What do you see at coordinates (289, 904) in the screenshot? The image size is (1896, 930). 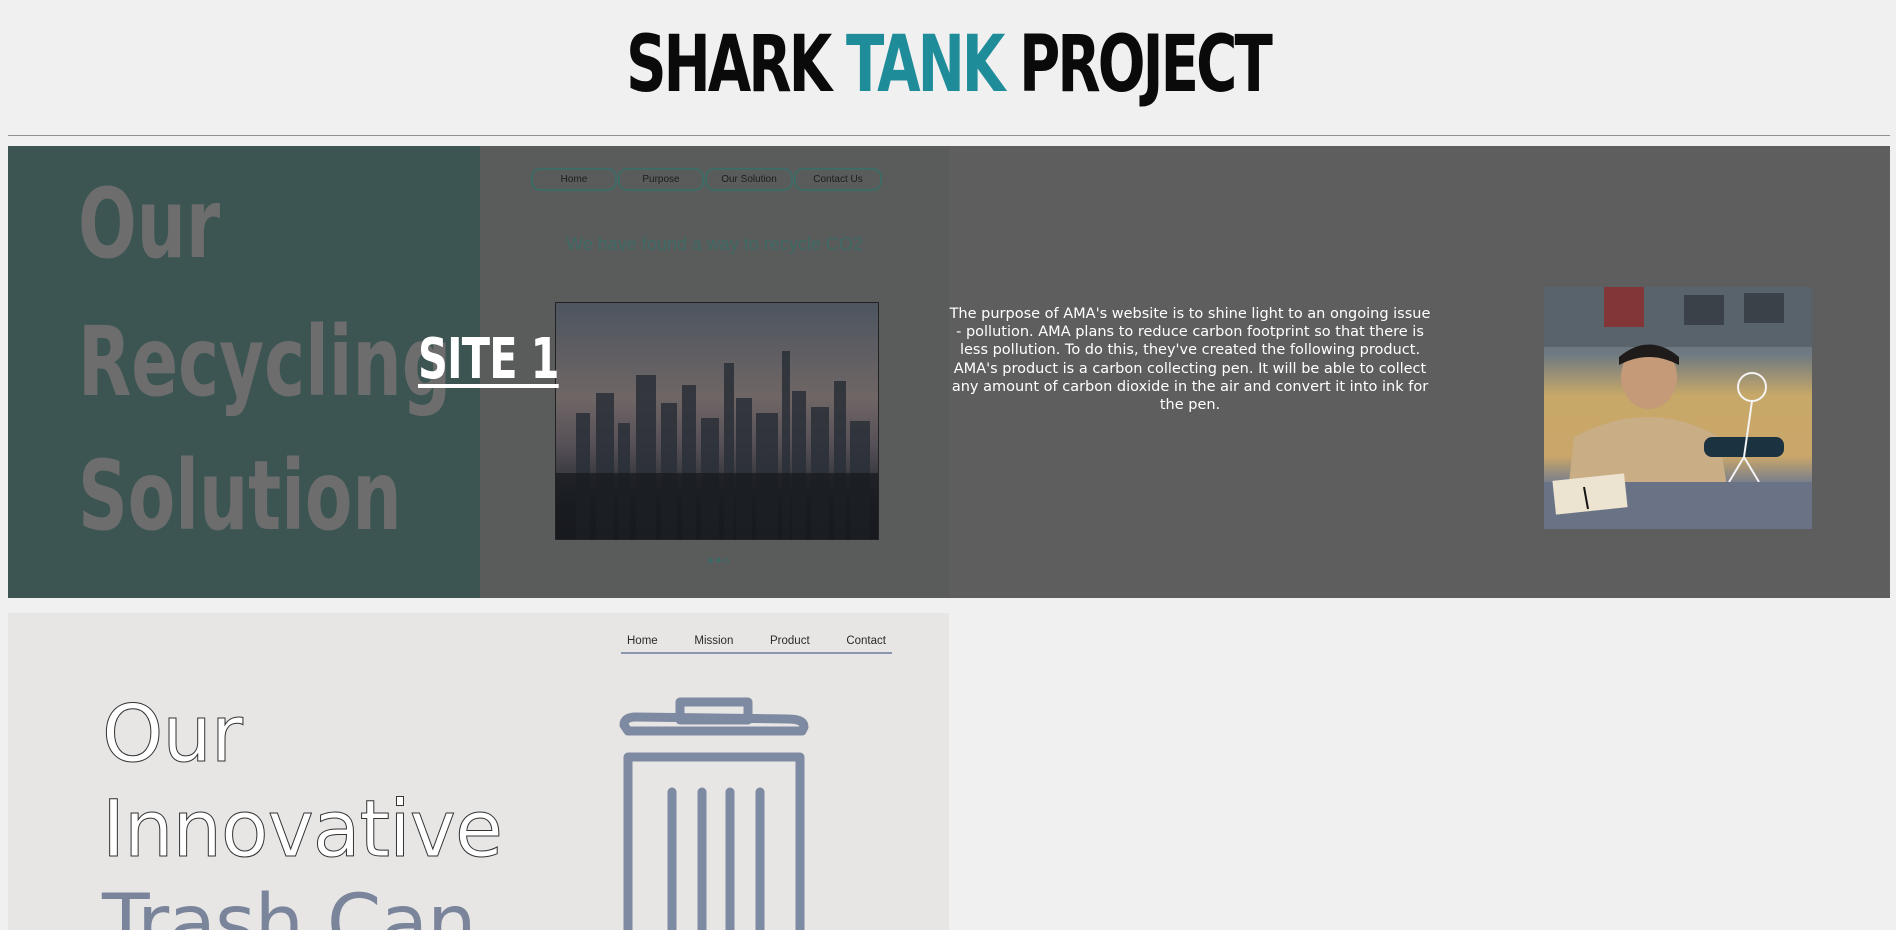 I see `site2-hero-line-3: Trash Can` at bounding box center [289, 904].